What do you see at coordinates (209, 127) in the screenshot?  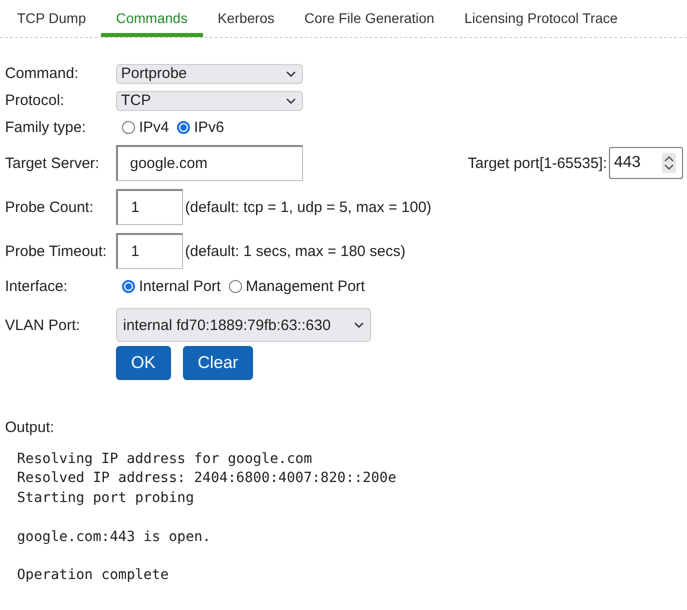 I see `radio-label: IPv6` at bounding box center [209, 127].